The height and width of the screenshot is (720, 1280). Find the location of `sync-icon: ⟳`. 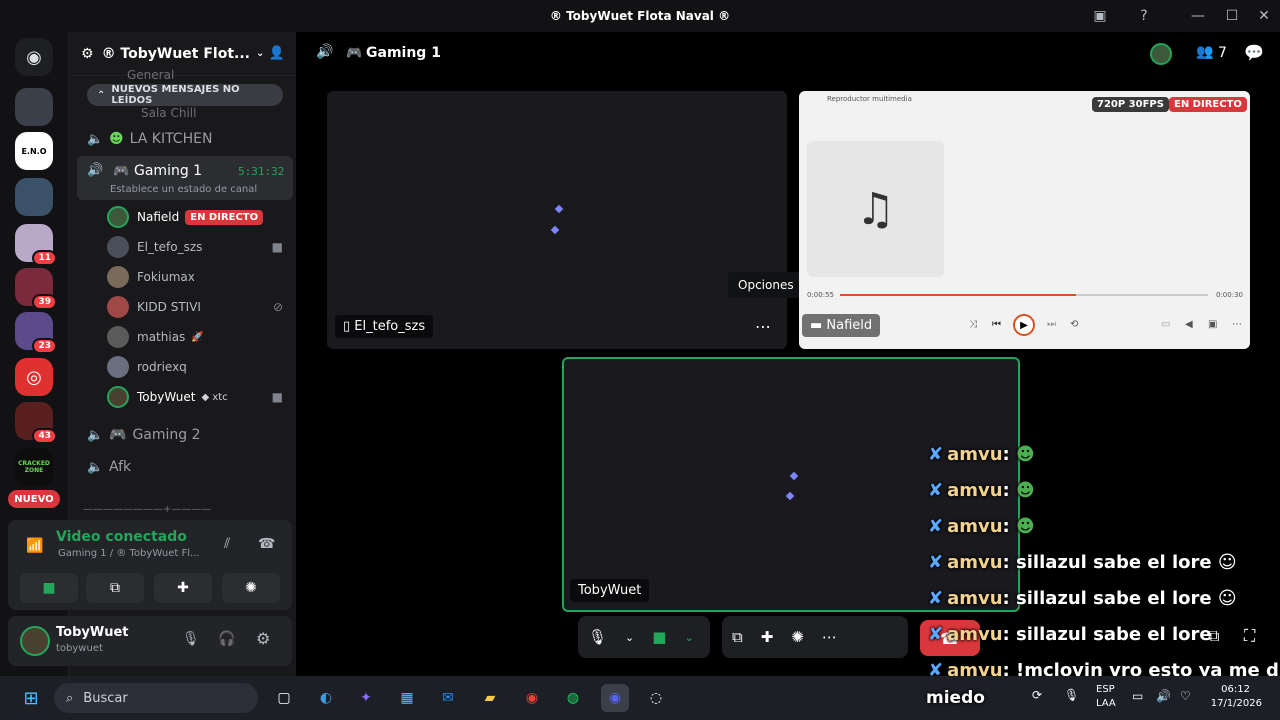

sync-icon: ⟳ is located at coordinates (1037, 695).